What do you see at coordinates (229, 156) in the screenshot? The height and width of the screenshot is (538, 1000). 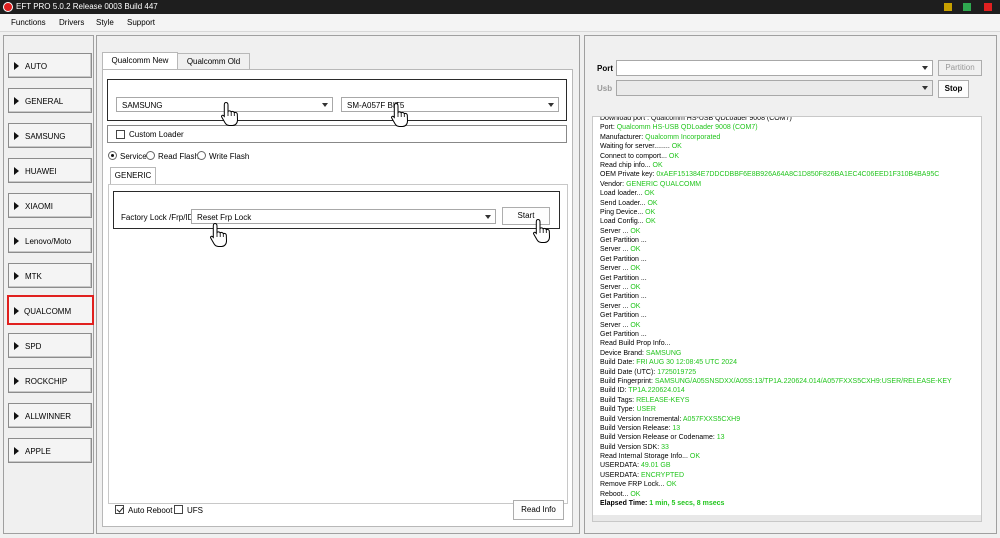 I see `mode-label-write-flash: Write Flash` at bounding box center [229, 156].